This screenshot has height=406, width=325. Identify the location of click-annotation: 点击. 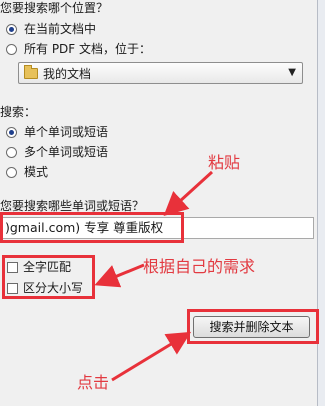
(93, 382).